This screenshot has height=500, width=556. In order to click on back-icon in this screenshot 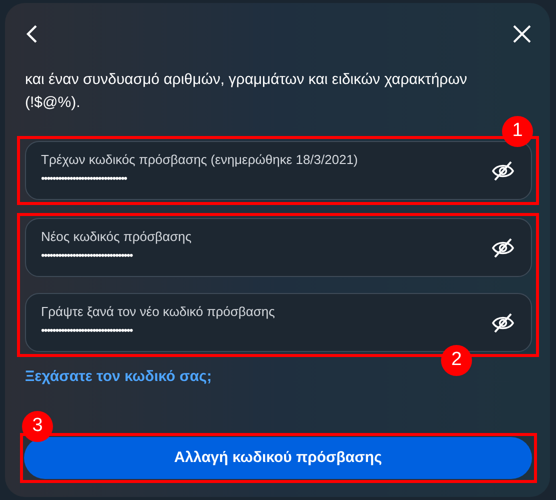, I will do `click(32, 34)`.